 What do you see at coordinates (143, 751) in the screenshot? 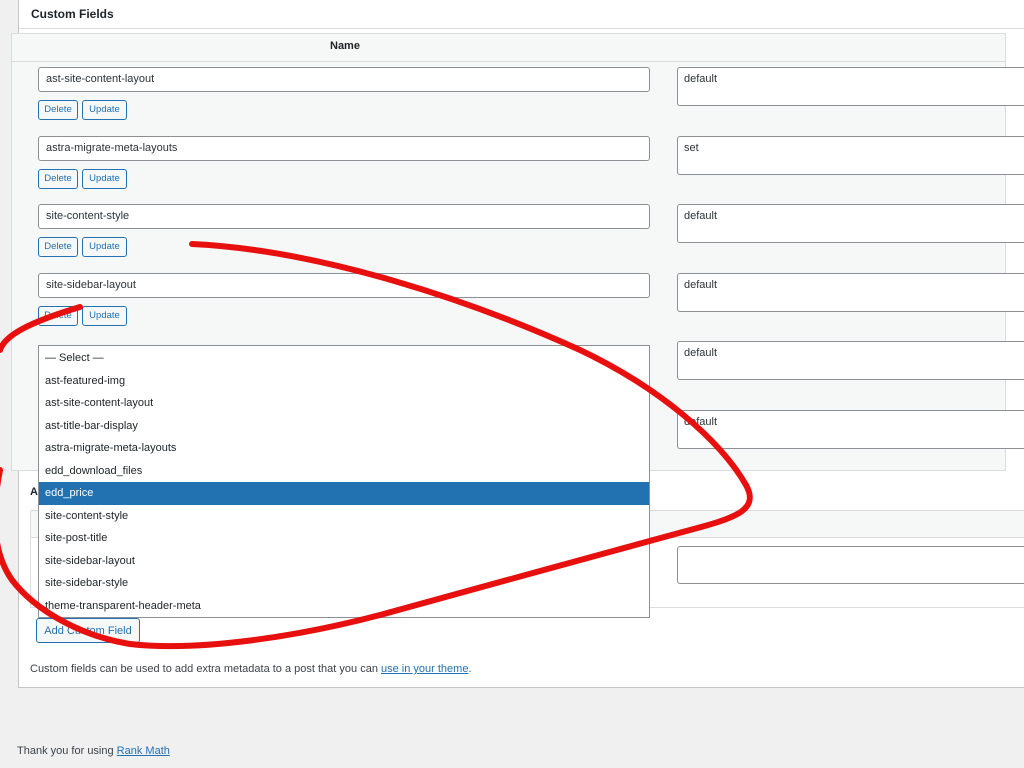
I see `rank-math-link: Rank Math` at bounding box center [143, 751].